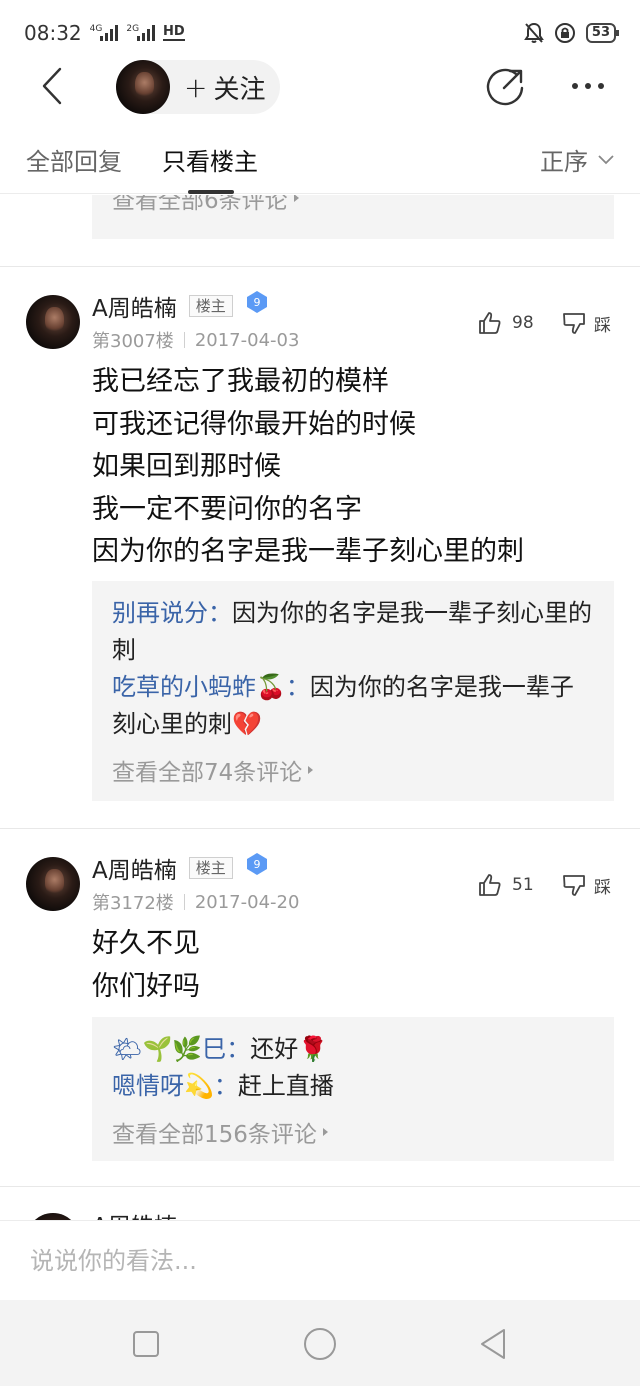  What do you see at coordinates (247, 902) in the screenshot?
I see `post-date: 2017-04-20` at bounding box center [247, 902].